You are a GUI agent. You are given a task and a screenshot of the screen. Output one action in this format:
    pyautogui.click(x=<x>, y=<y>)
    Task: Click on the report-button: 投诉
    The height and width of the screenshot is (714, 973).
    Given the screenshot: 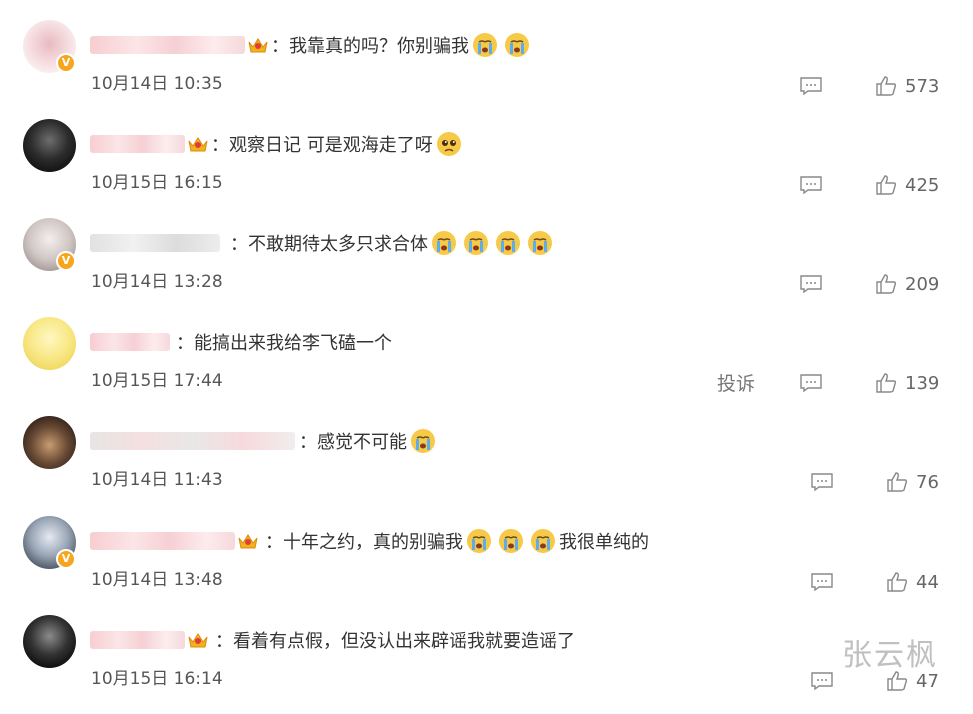 What is the action you would take?
    pyautogui.click(x=736, y=382)
    